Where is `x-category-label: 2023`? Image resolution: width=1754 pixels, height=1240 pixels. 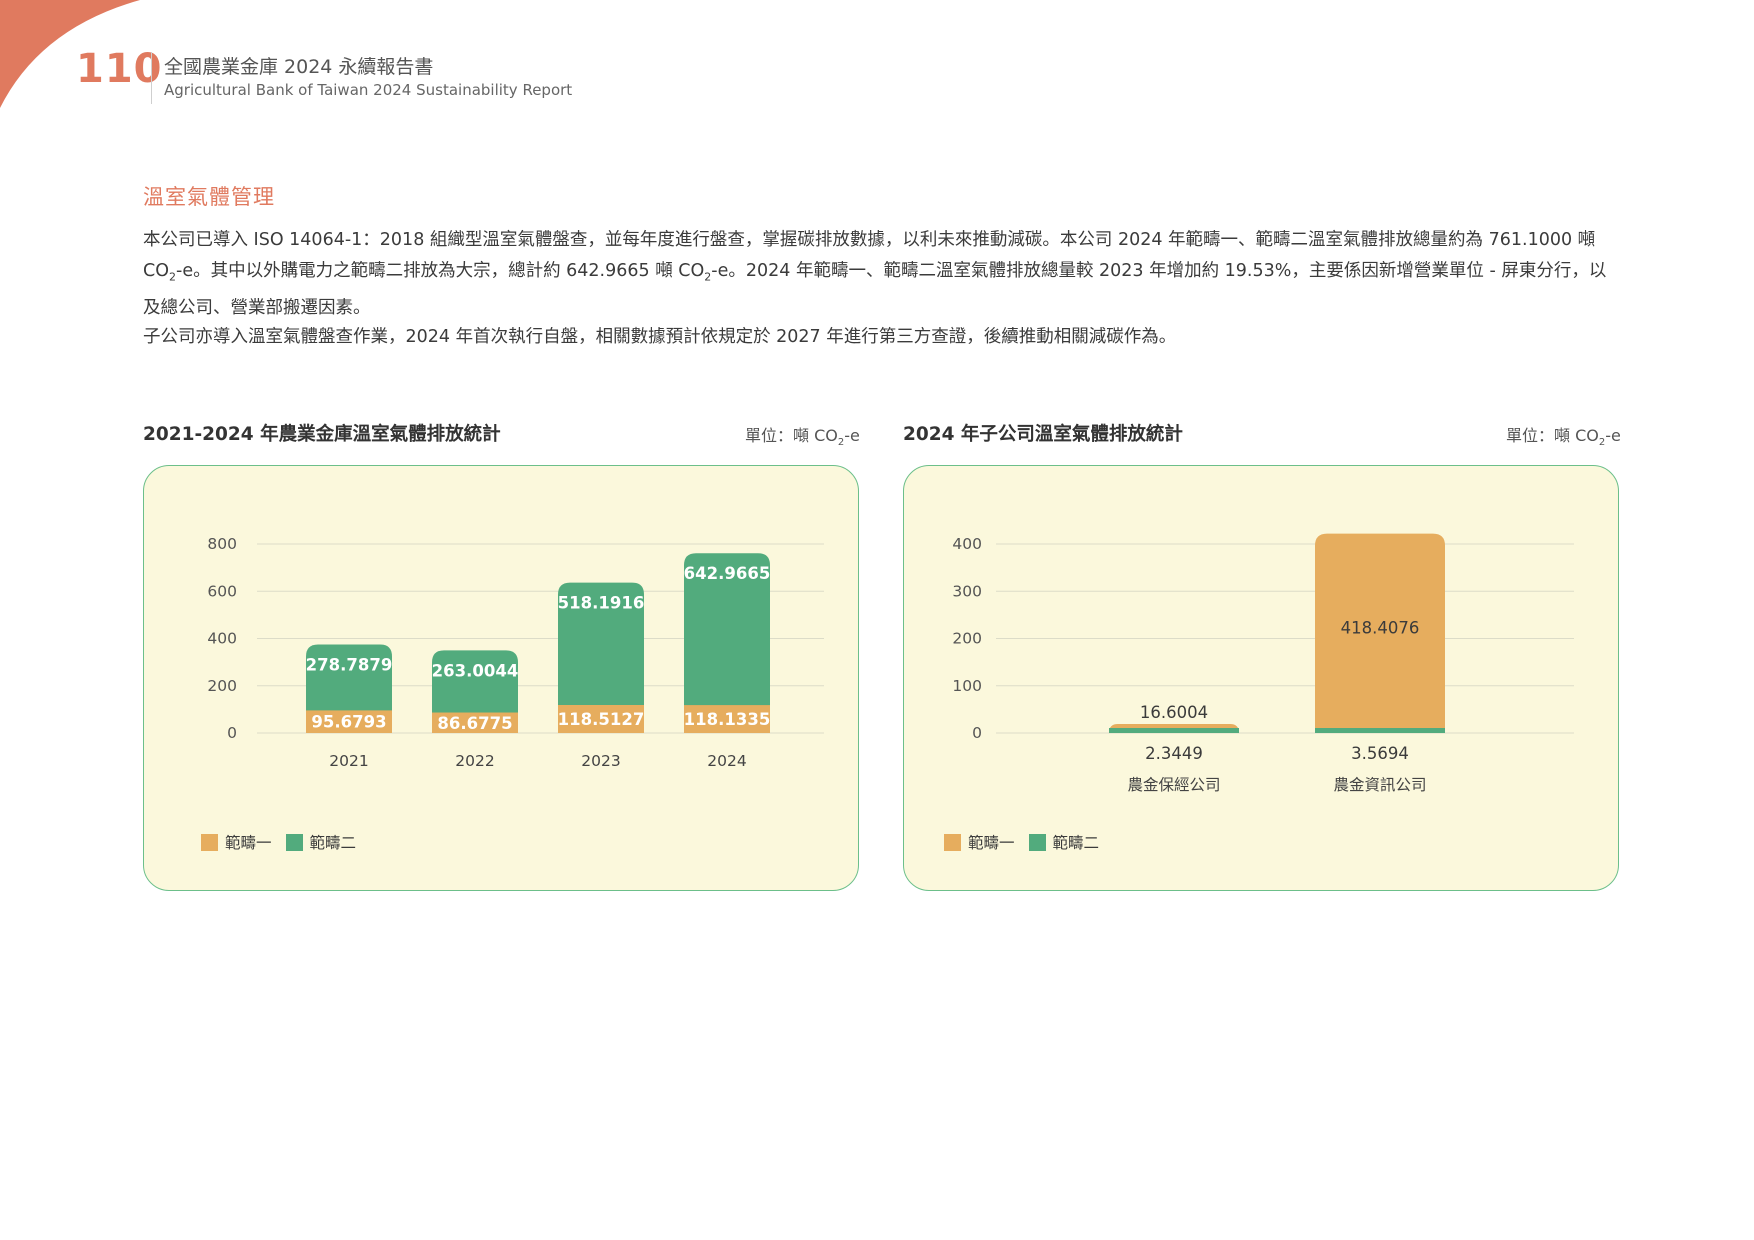 x-category-label: 2023 is located at coordinates (600, 761).